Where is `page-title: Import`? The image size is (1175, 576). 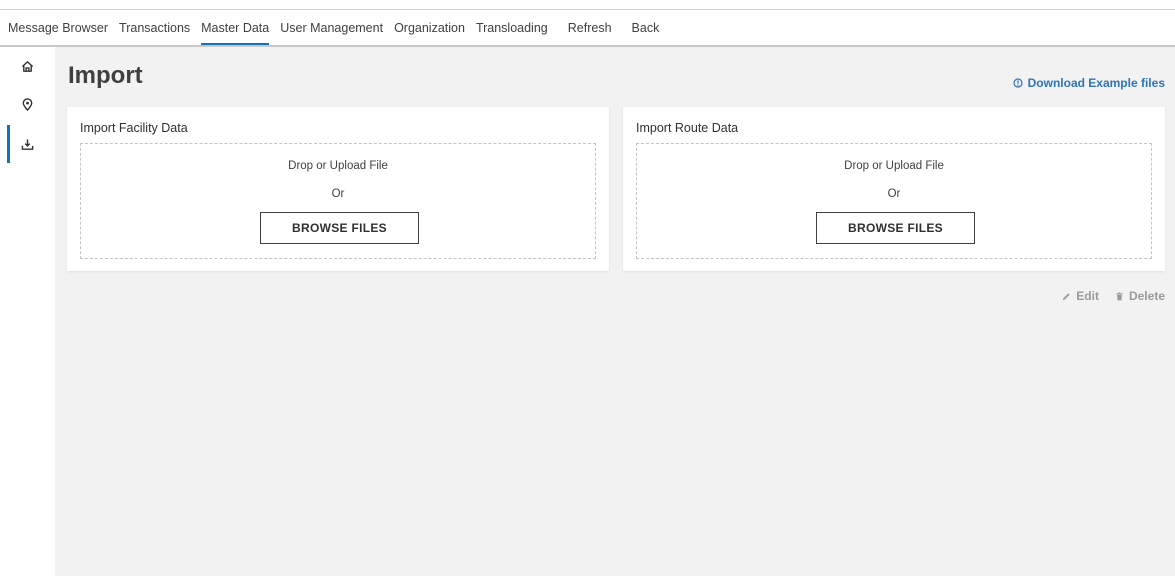
page-title: Import is located at coordinates (105, 75).